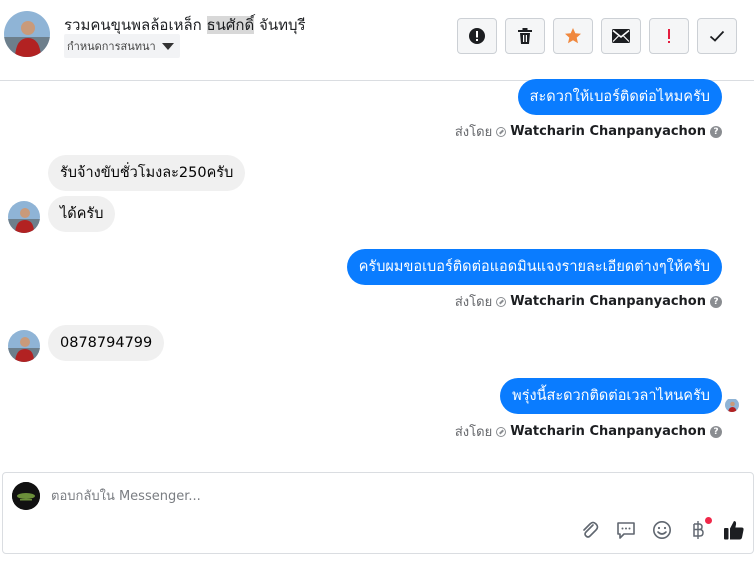 The image size is (754, 562). I want to click on trash-icon, so click(525, 36).